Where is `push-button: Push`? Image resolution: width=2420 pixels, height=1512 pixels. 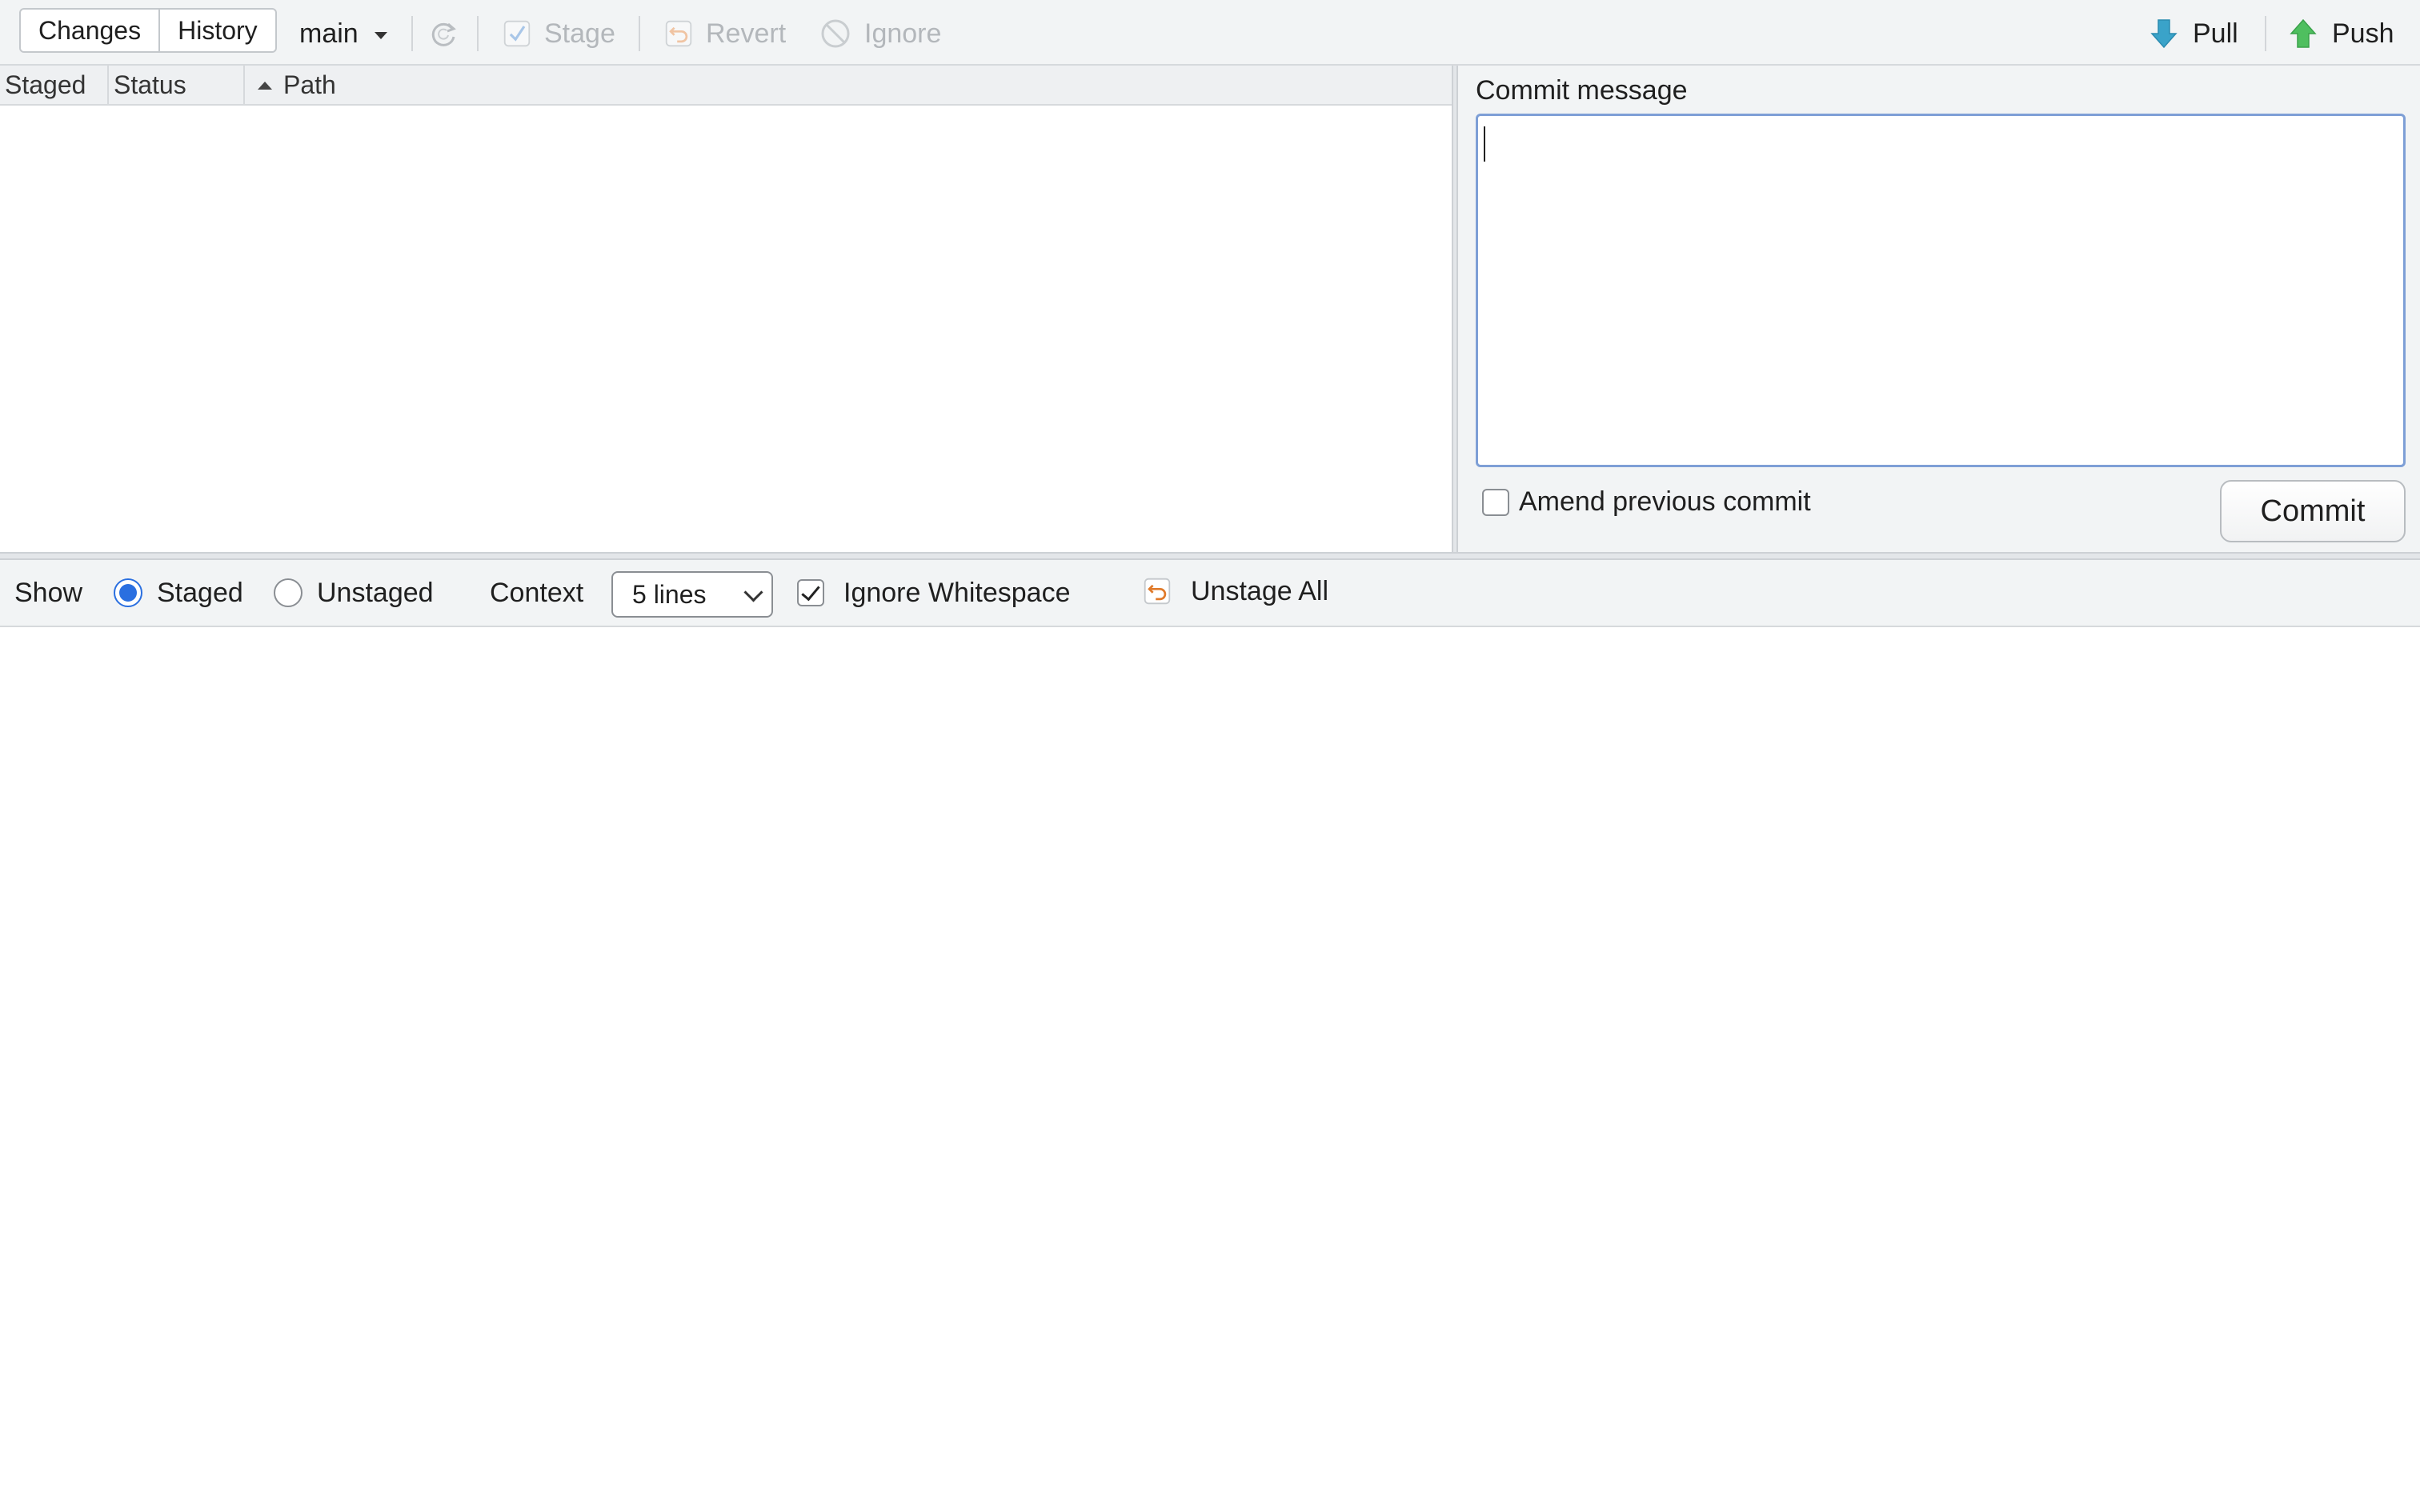
push-button: Push is located at coordinates (2340, 33).